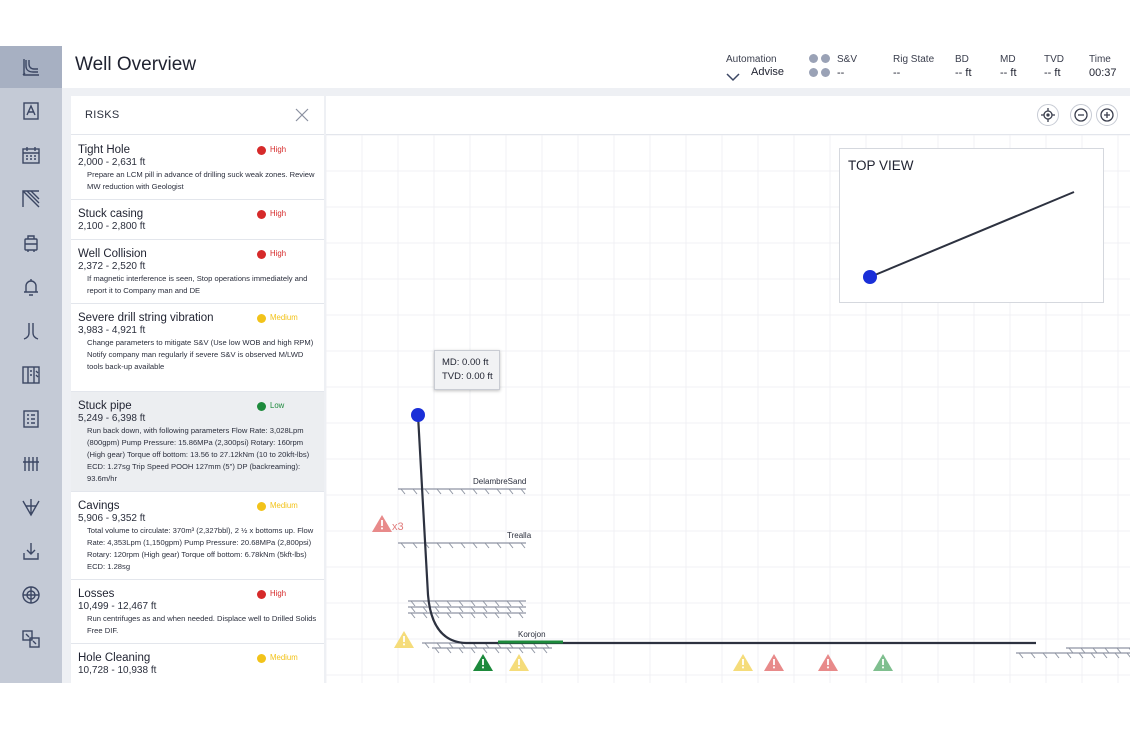 Image resolution: width=1130 pixels, height=730 pixels. I want to click on download-icon, so click(31, 551).